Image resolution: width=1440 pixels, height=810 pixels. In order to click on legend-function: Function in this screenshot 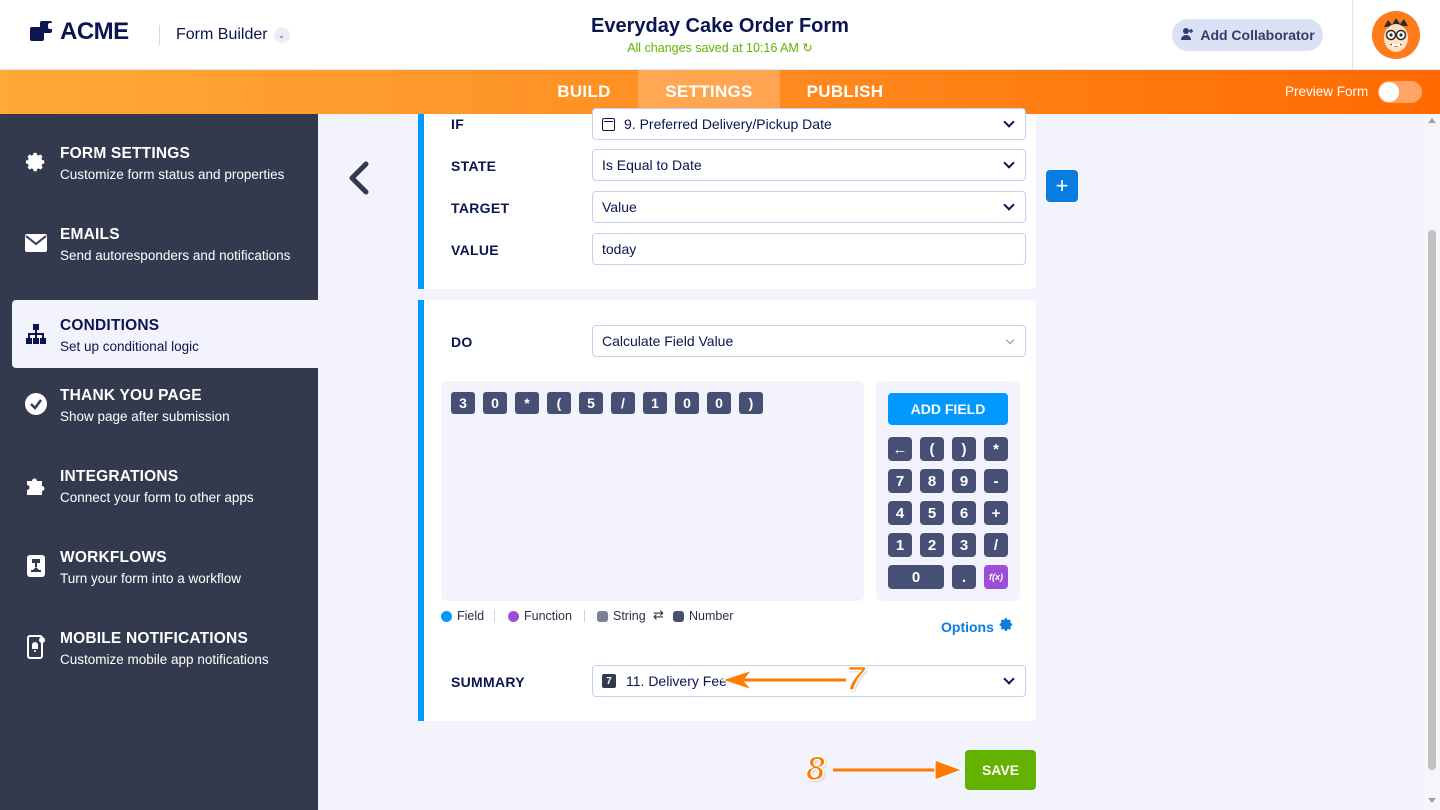, I will do `click(540, 616)`.